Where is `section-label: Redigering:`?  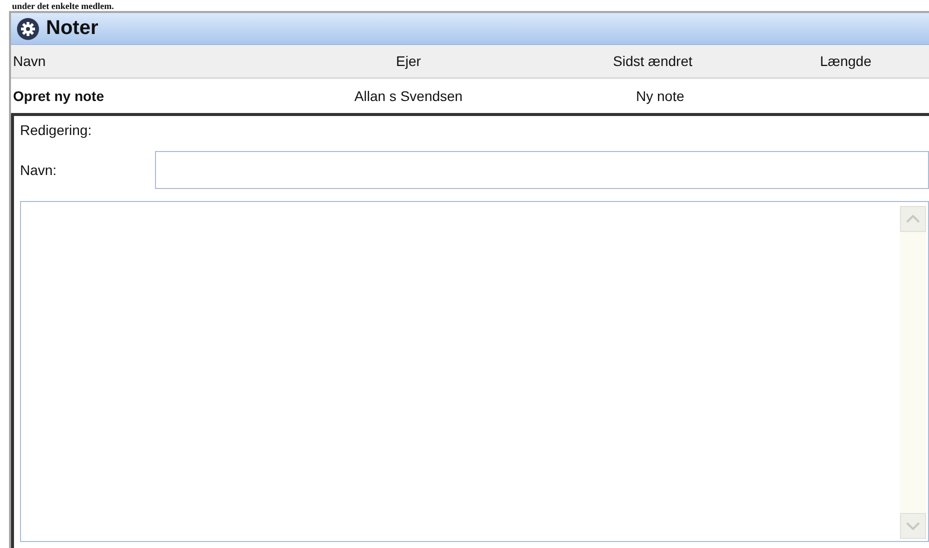
section-label: Redigering: is located at coordinates (56, 131).